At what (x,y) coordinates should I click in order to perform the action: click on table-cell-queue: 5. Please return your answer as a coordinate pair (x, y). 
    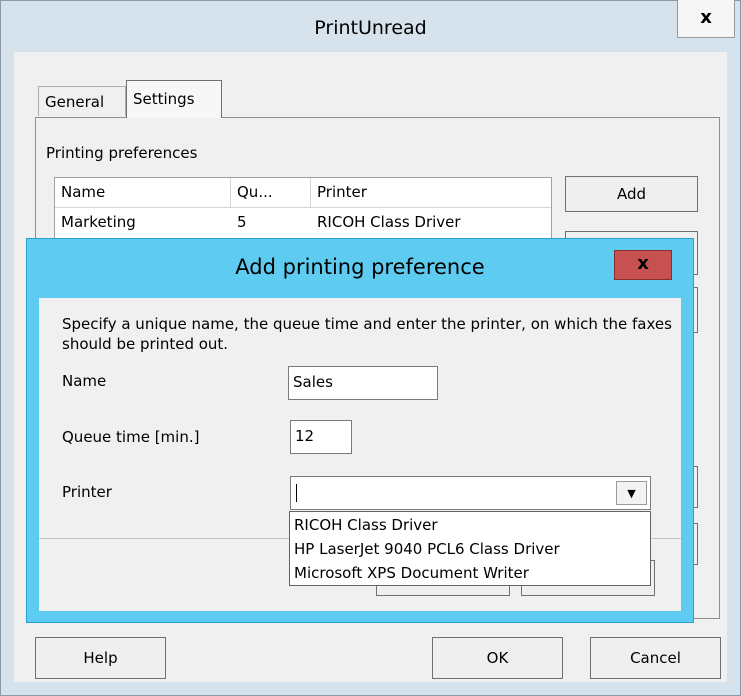
    Looking at the image, I should click on (271, 223).